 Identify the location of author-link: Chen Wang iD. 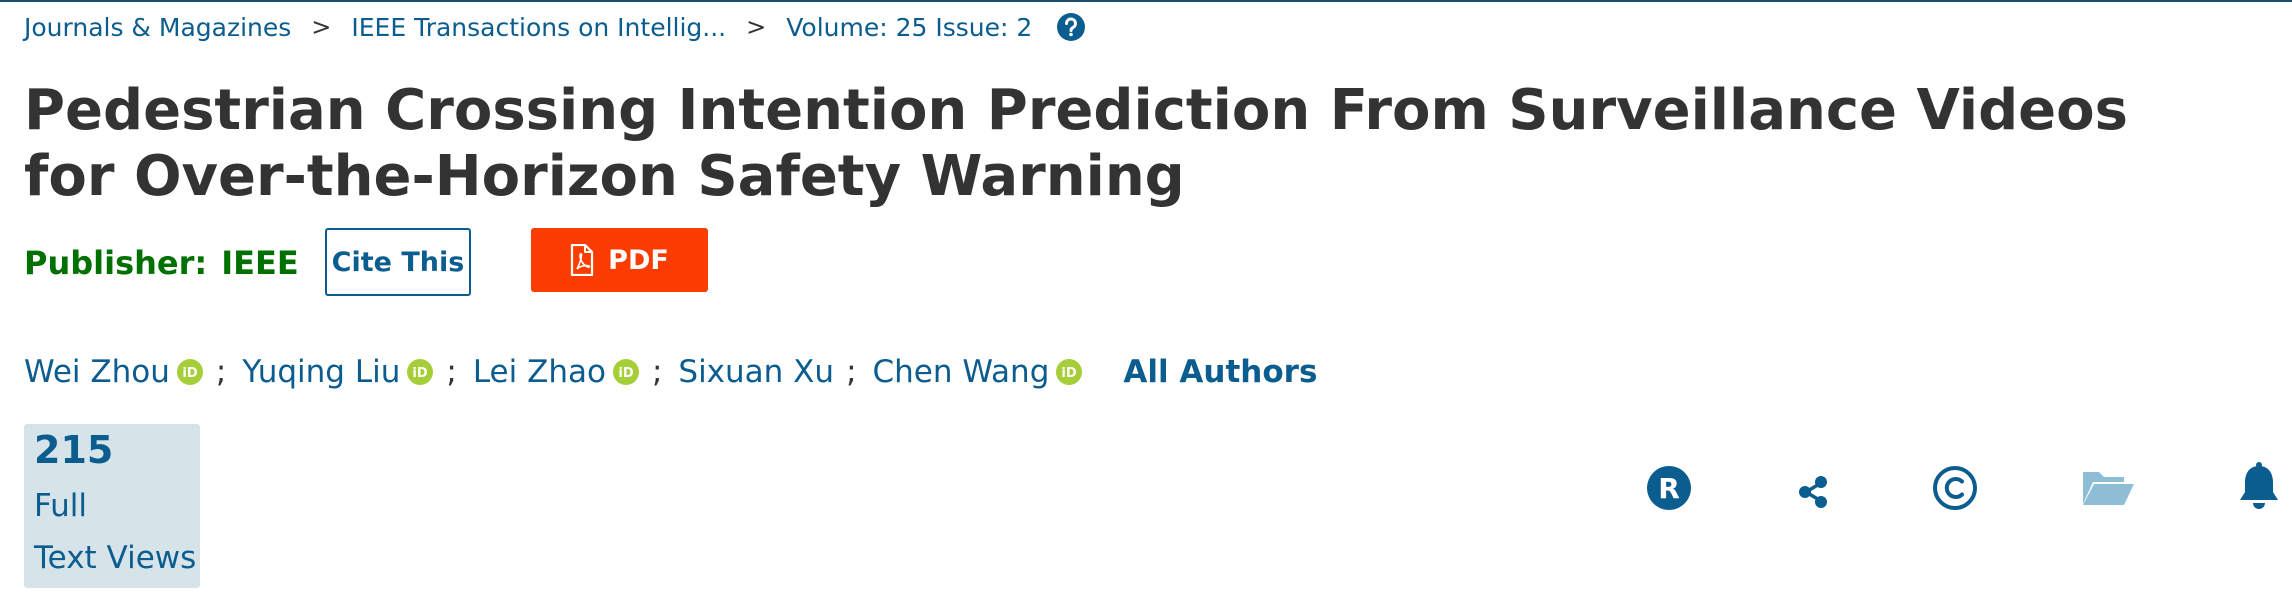
(978, 372).